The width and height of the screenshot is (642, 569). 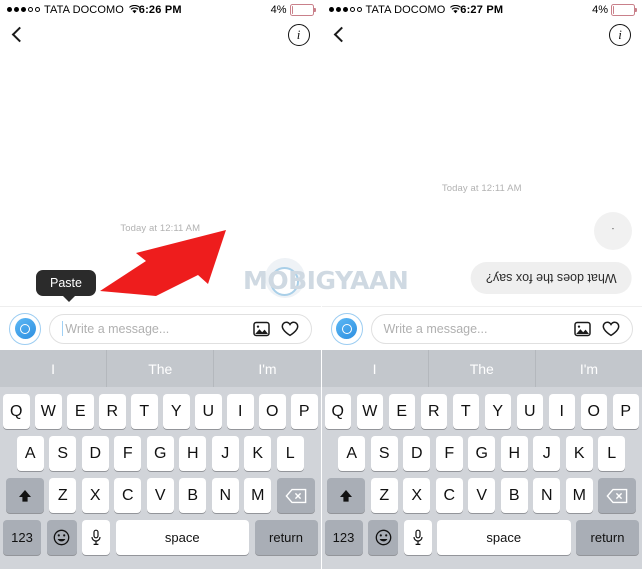 I want to click on paste-tooltip: Paste, so click(x=66, y=286).